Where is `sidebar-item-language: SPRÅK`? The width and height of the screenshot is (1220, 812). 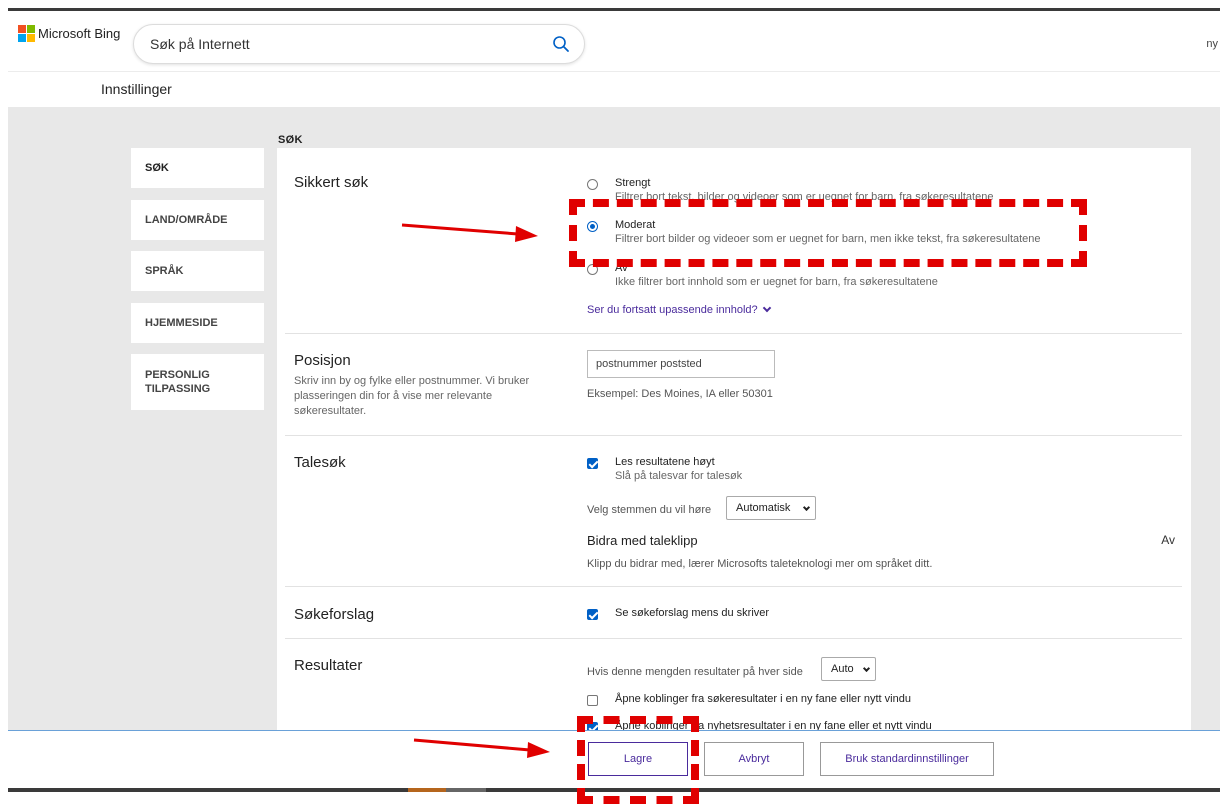
sidebar-item-language: SPRÅK is located at coordinates (197, 271).